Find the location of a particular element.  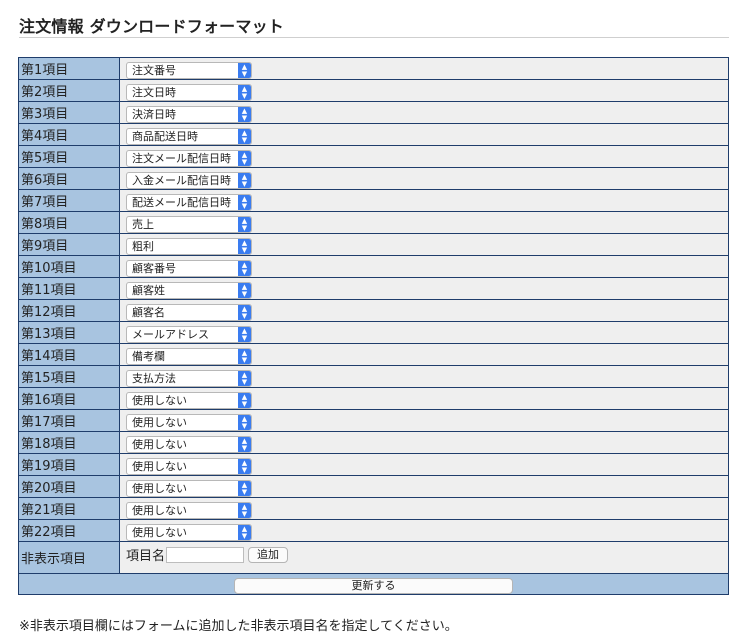

row-value-cell: メールアドレス ▲ ▼ is located at coordinates (424, 332).